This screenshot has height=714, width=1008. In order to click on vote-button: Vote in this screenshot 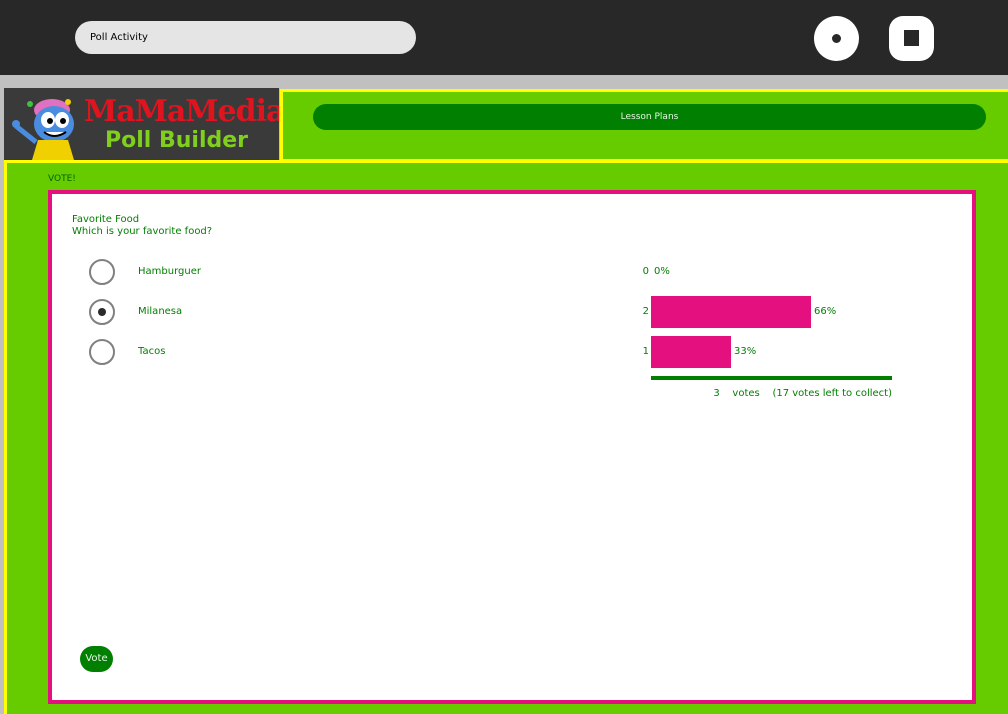, I will do `click(96, 659)`.